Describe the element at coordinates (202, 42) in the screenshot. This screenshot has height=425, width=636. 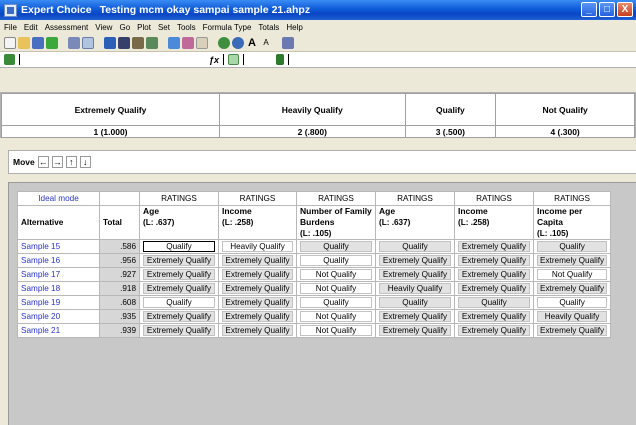
I see `settings-icon` at that location.